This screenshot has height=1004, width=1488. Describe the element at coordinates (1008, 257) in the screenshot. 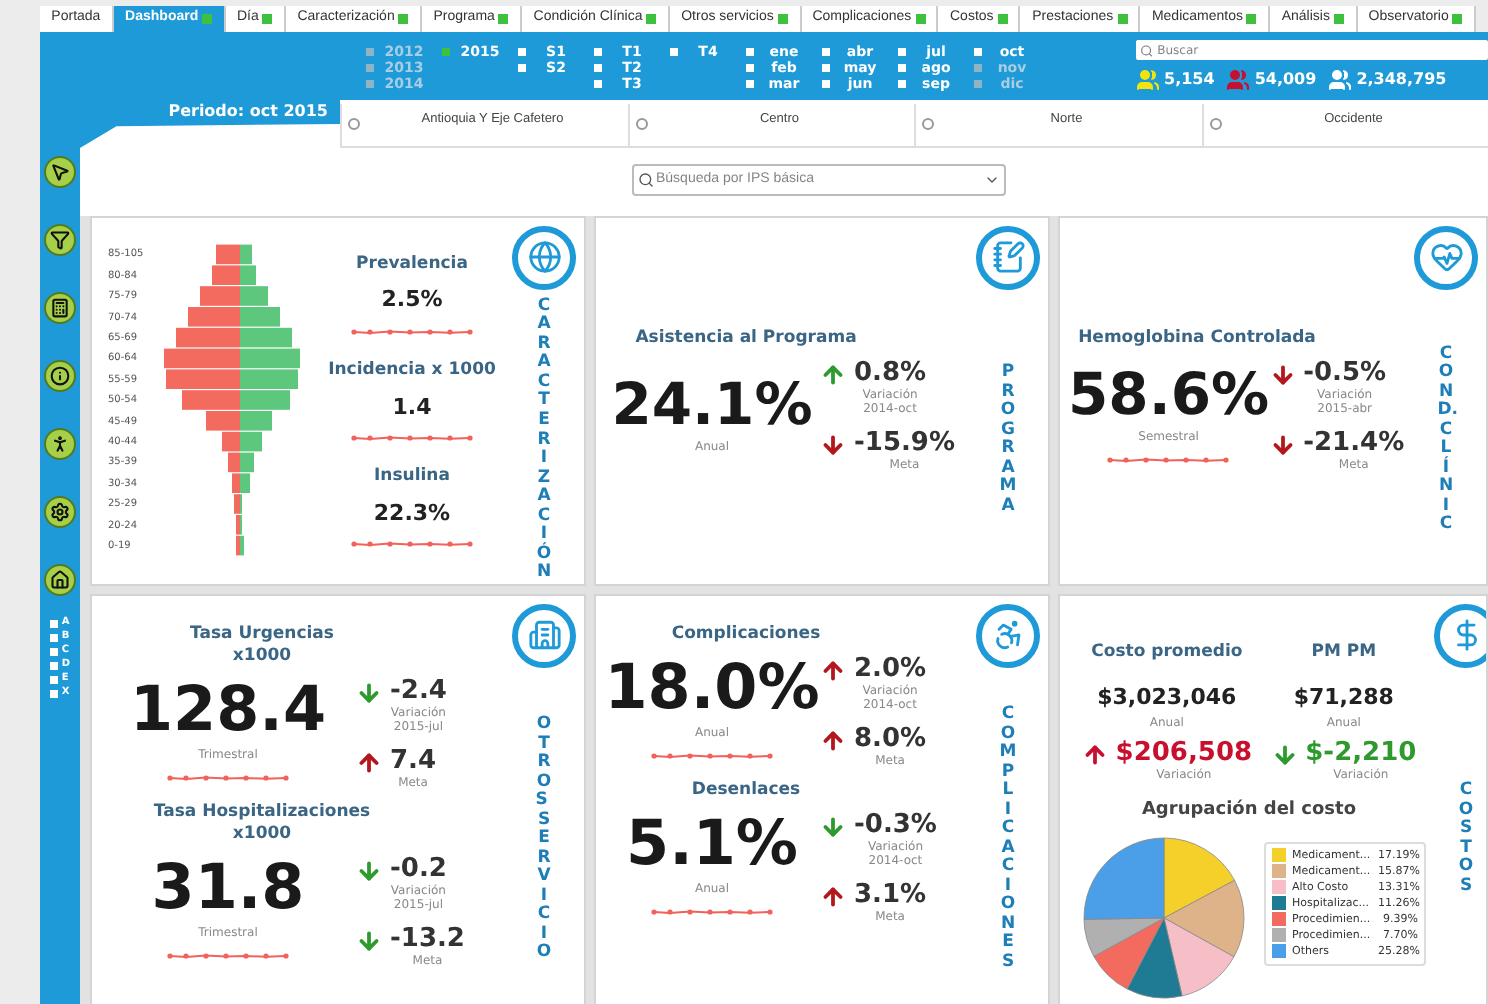

I see `notebook-icon` at that location.